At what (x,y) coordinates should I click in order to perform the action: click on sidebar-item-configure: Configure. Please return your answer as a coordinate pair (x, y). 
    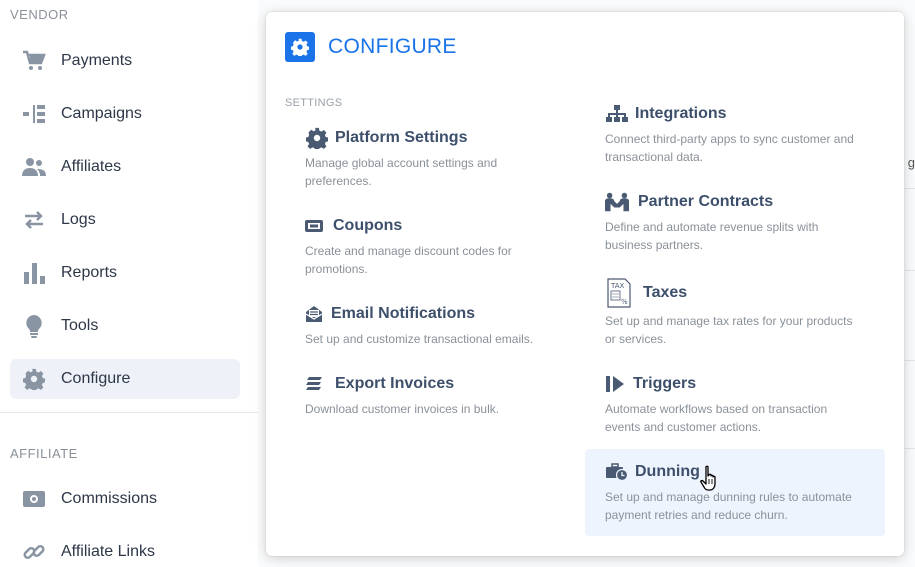
    Looking at the image, I should click on (125, 379).